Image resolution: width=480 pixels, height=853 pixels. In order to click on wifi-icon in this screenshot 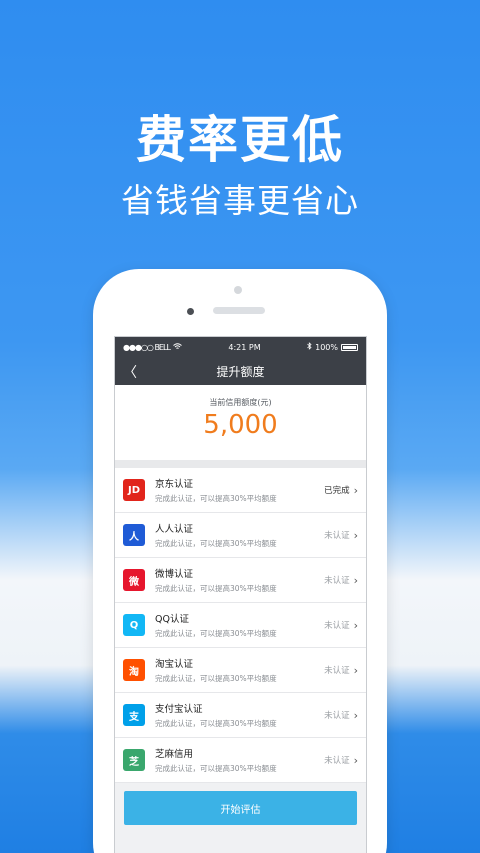, I will do `click(177, 347)`.